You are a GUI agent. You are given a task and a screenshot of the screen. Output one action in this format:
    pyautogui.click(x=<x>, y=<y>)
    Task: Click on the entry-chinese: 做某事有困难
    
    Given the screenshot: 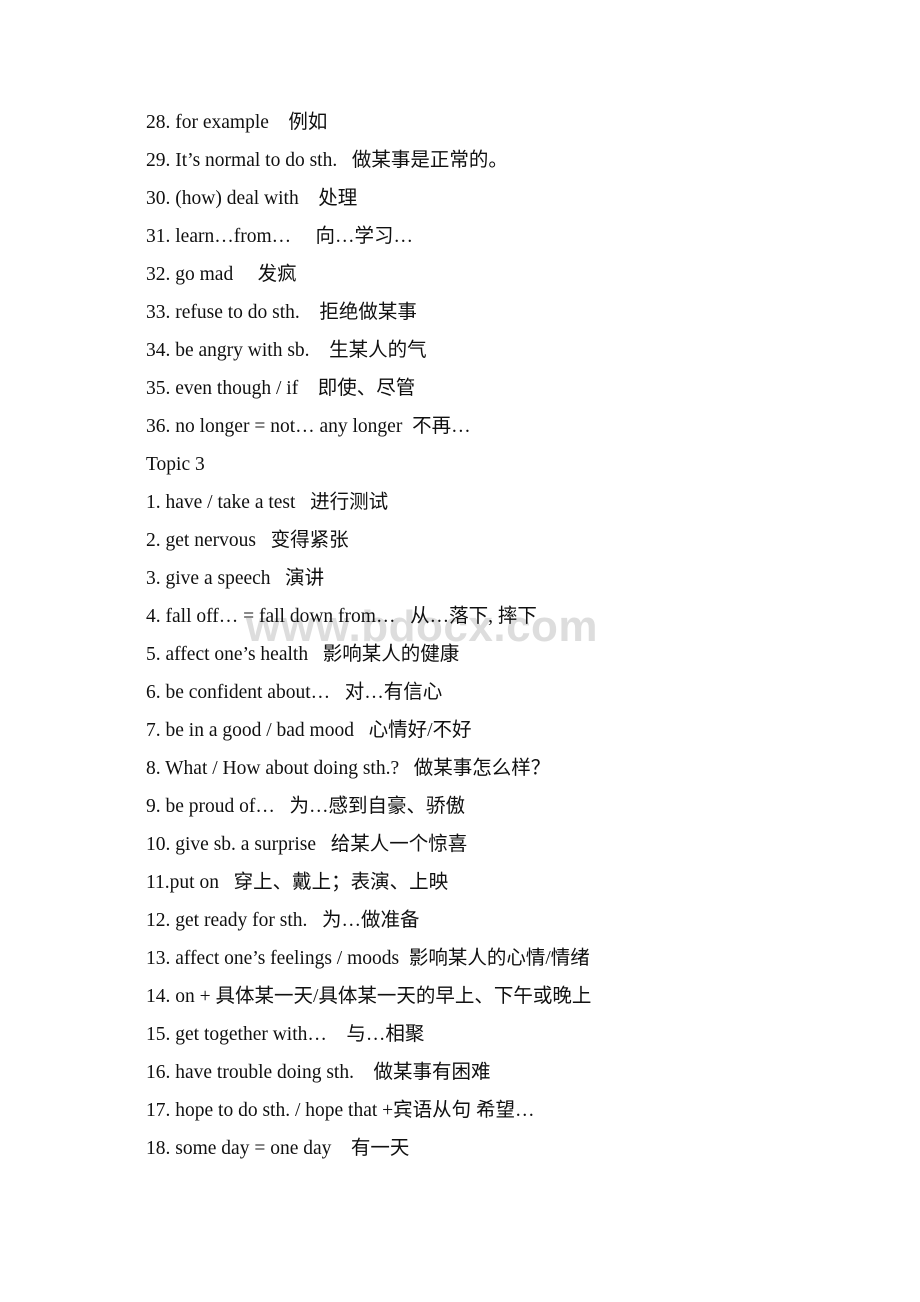 What is the action you would take?
    pyautogui.click(x=432, y=1072)
    